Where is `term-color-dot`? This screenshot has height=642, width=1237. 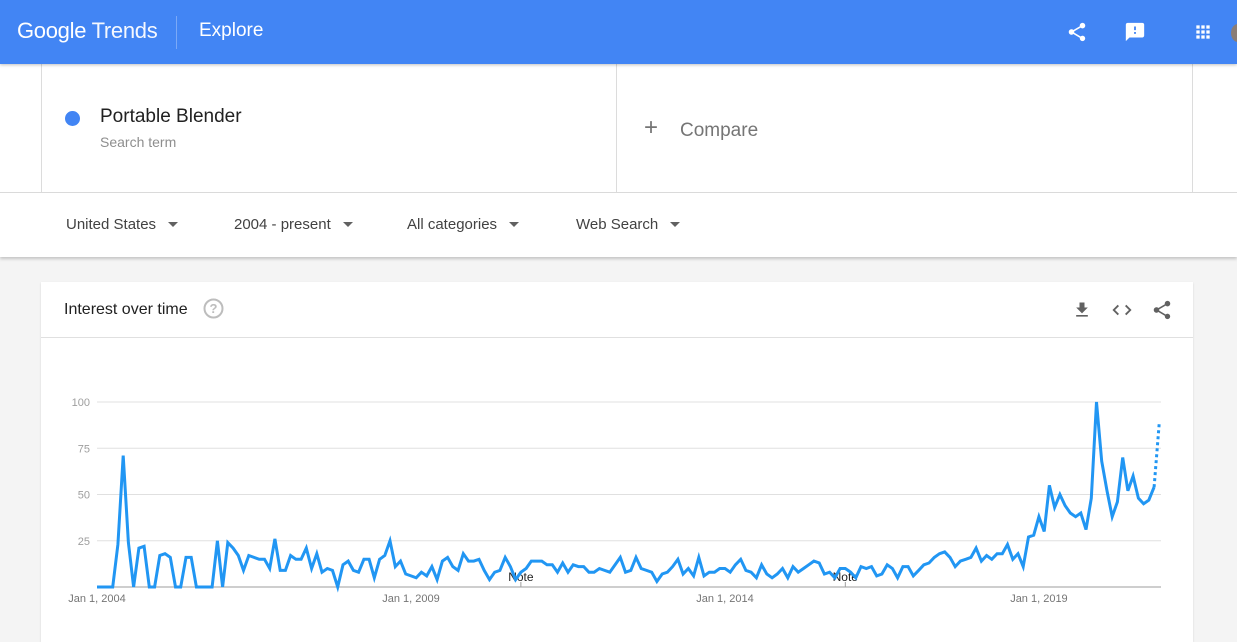 term-color-dot is located at coordinates (72, 118).